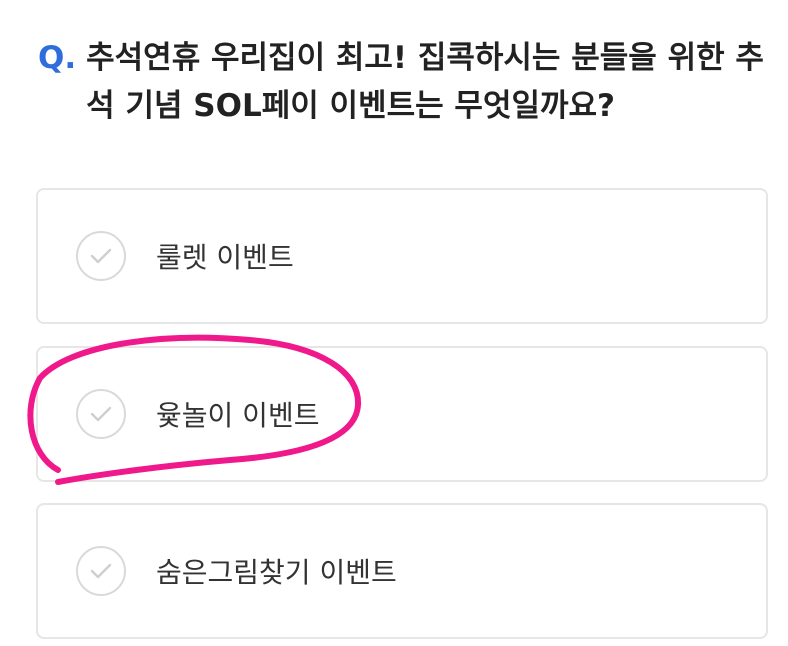  I want to click on answer-option-label: 룰렛 이벤트, so click(225, 257).